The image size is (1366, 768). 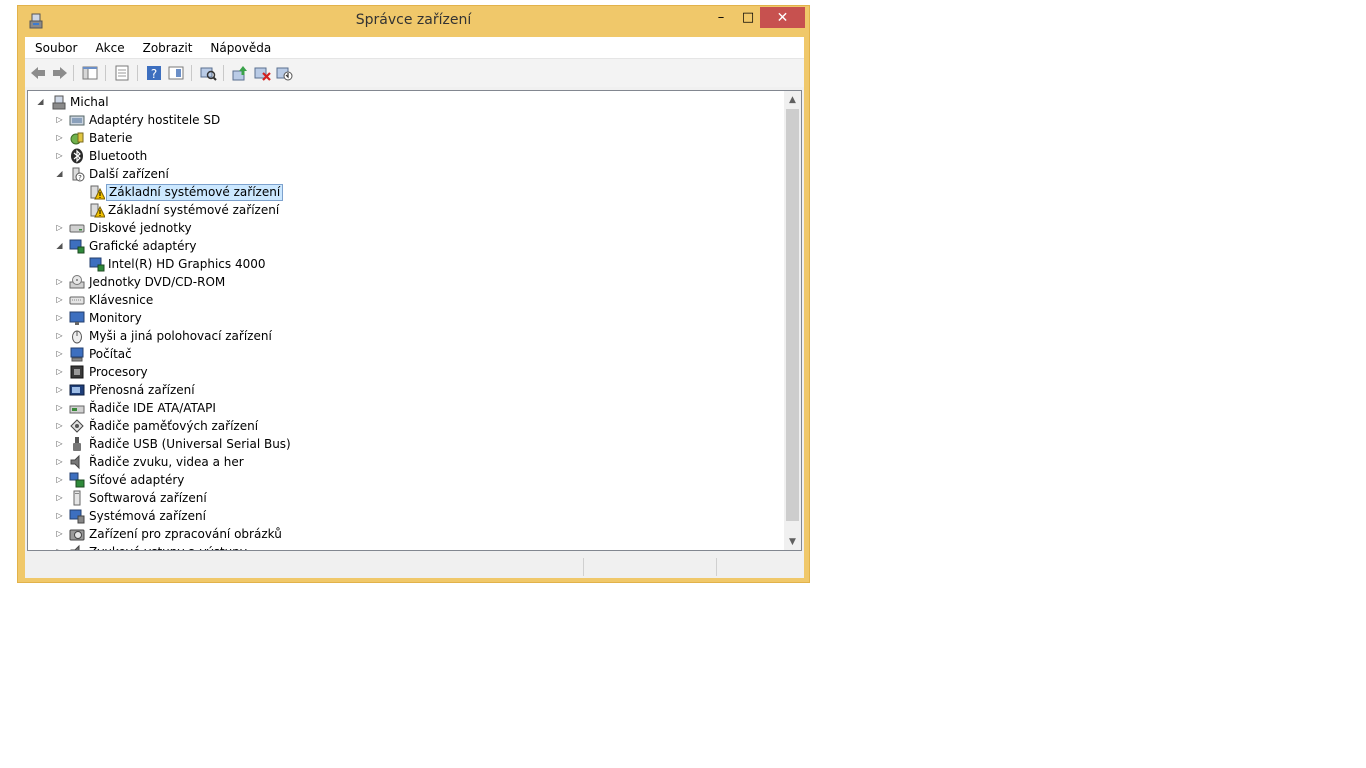 What do you see at coordinates (97, 264) in the screenshot?
I see `display-adapter-icon` at bounding box center [97, 264].